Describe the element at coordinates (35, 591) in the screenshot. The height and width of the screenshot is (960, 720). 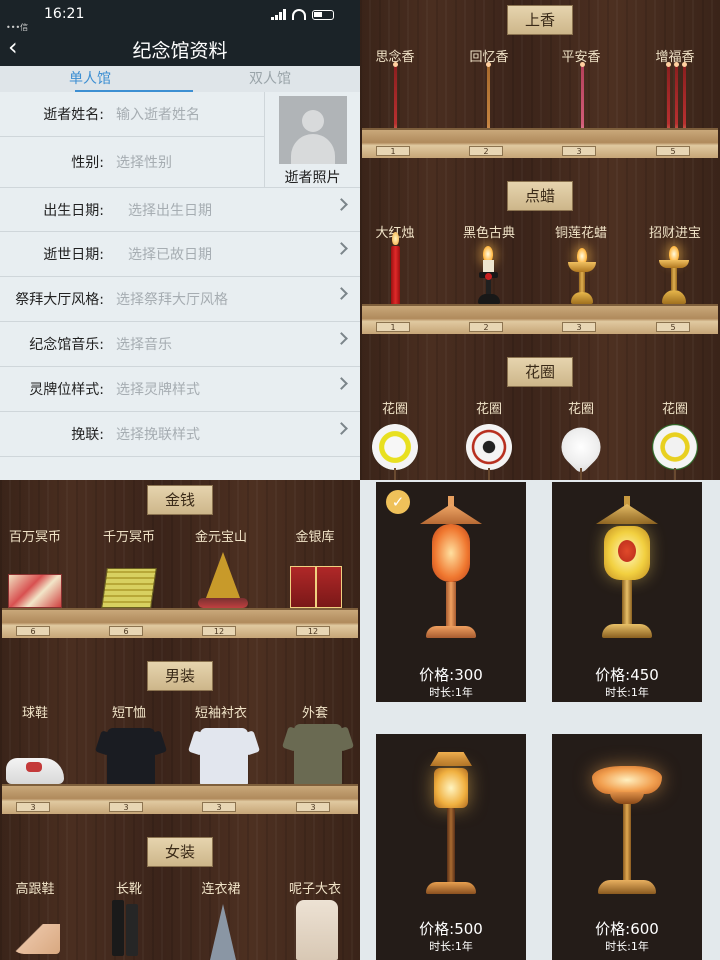
I see `joss-money-icon` at that location.